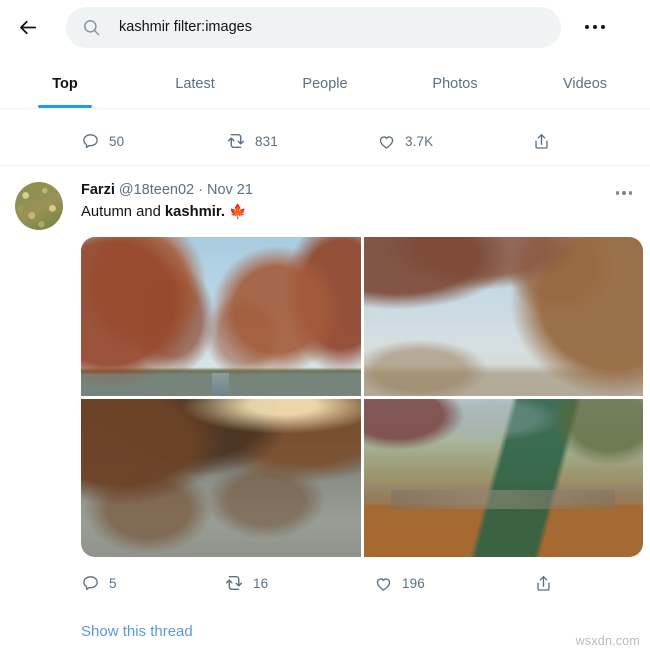  Describe the element at coordinates (266, 141) in the screenshot. I see `retweet-count: 831` at that location.